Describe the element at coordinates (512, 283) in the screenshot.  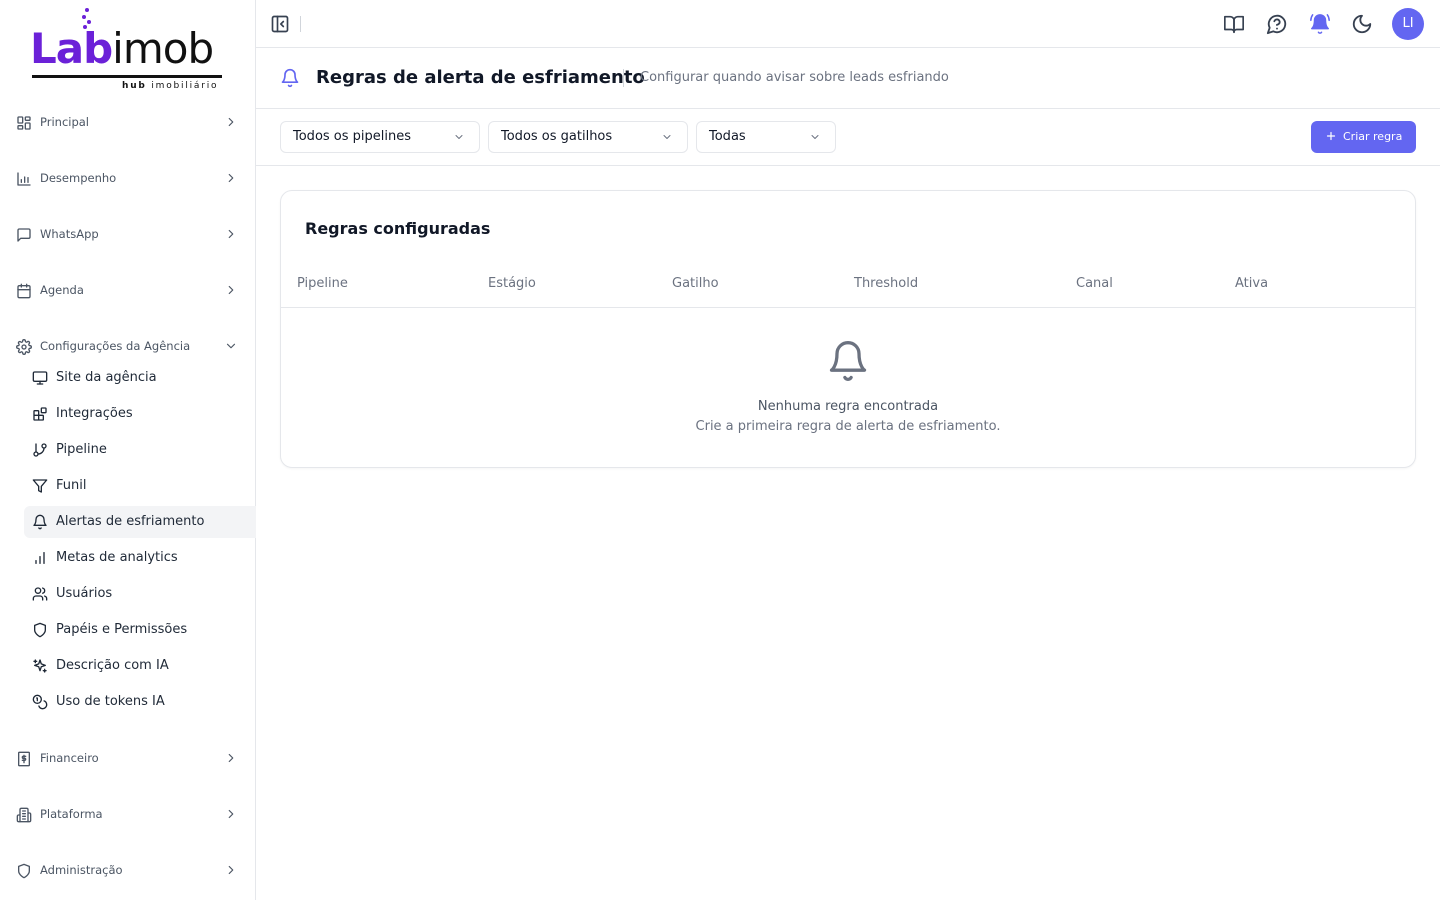
I see `column-header-estagio: Estágio` at that location.